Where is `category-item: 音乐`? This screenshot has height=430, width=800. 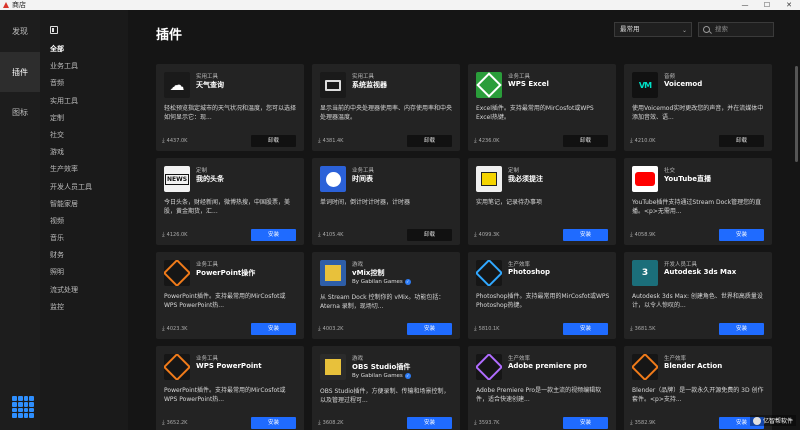 category-item: 音乐 is located at coordinates (89, 238).